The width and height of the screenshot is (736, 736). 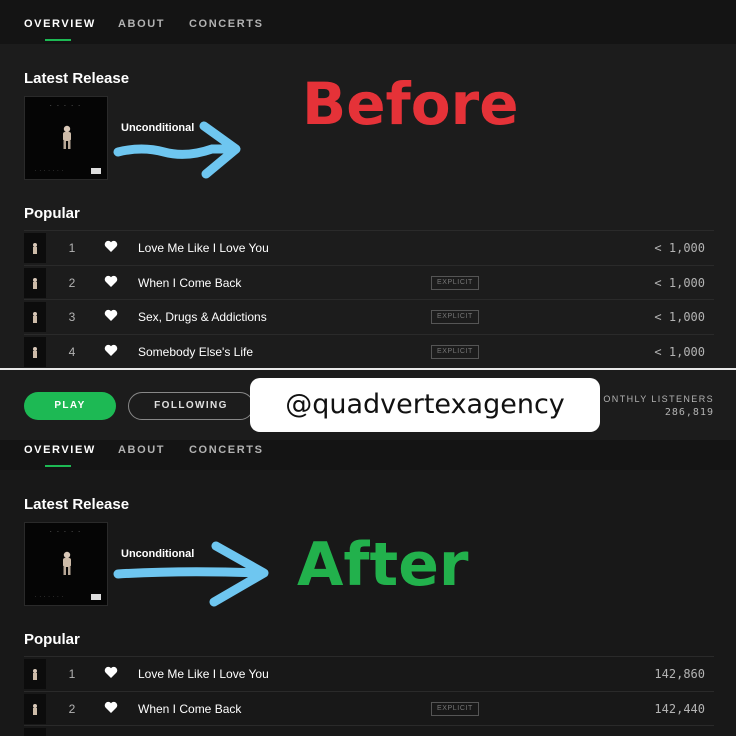 What do you see at coordinates (425, 405) in the screenshot?
I see `watermark-label: @quadvertexagency` at bounding box center [425, 405].